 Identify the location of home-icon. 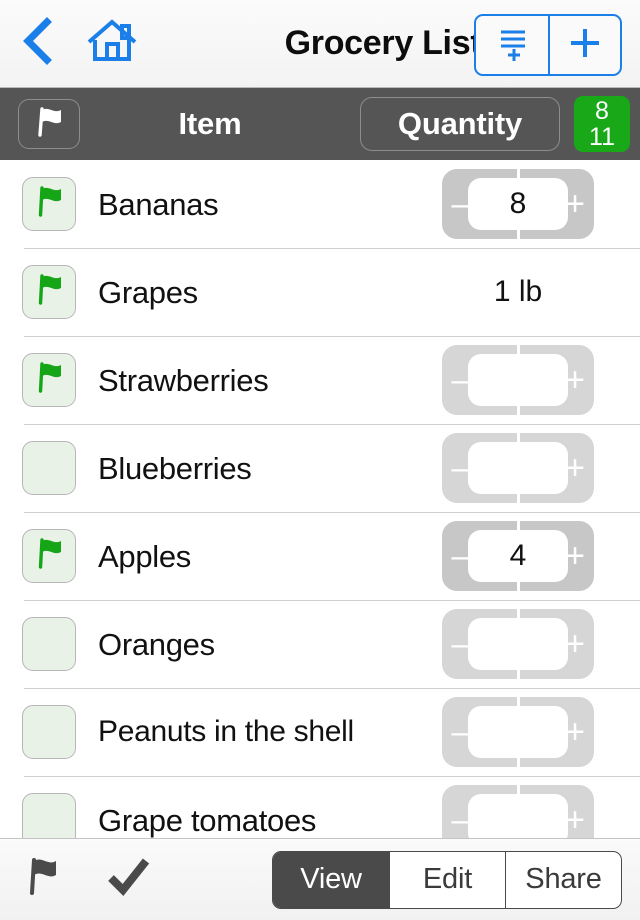
(112, 43).